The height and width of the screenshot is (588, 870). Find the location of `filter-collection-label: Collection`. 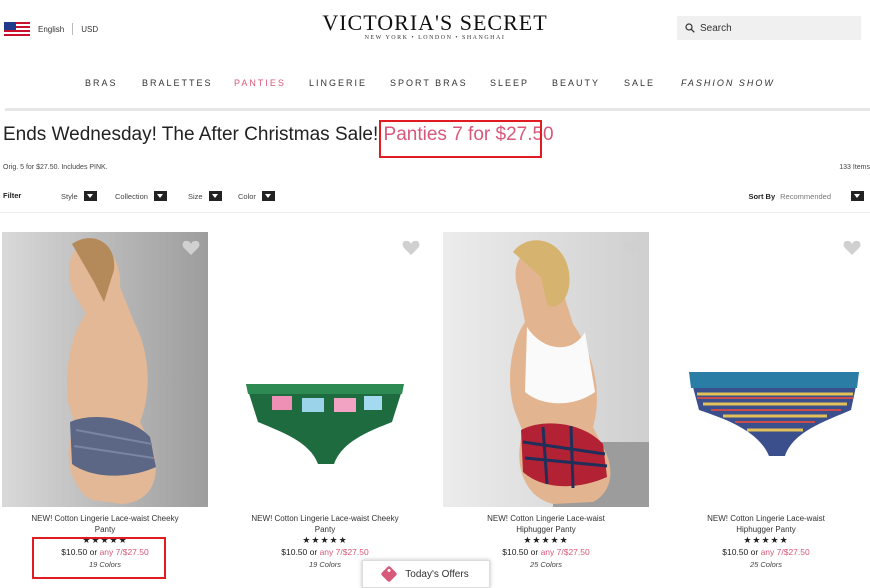

filter-collection-label: Collection is located at coordinates (131, 196).